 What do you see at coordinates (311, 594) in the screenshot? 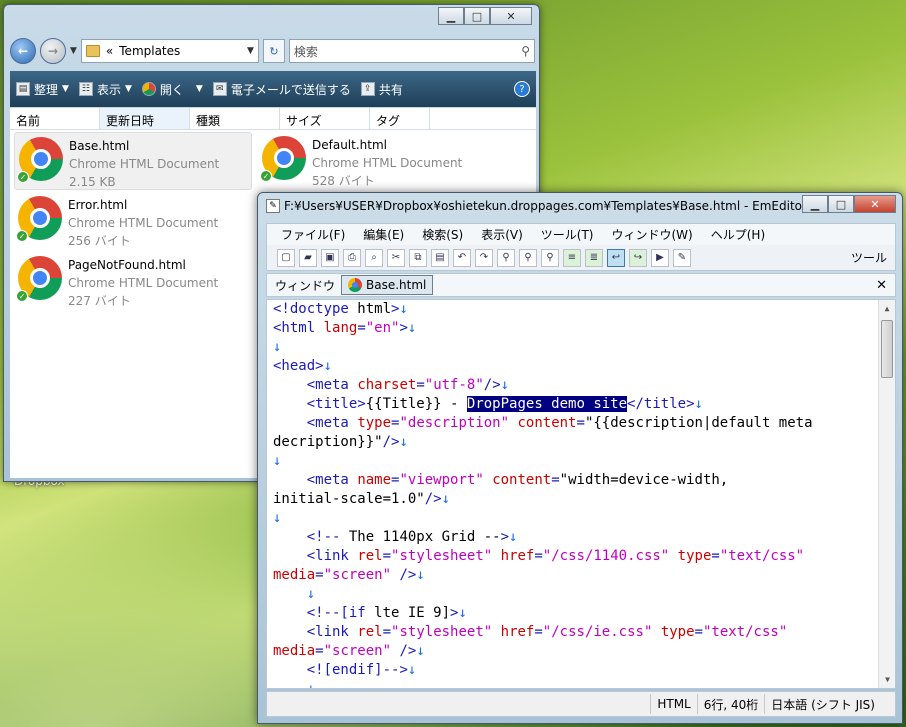
I see `code-line: ↓` at bounding box center [311, 594].